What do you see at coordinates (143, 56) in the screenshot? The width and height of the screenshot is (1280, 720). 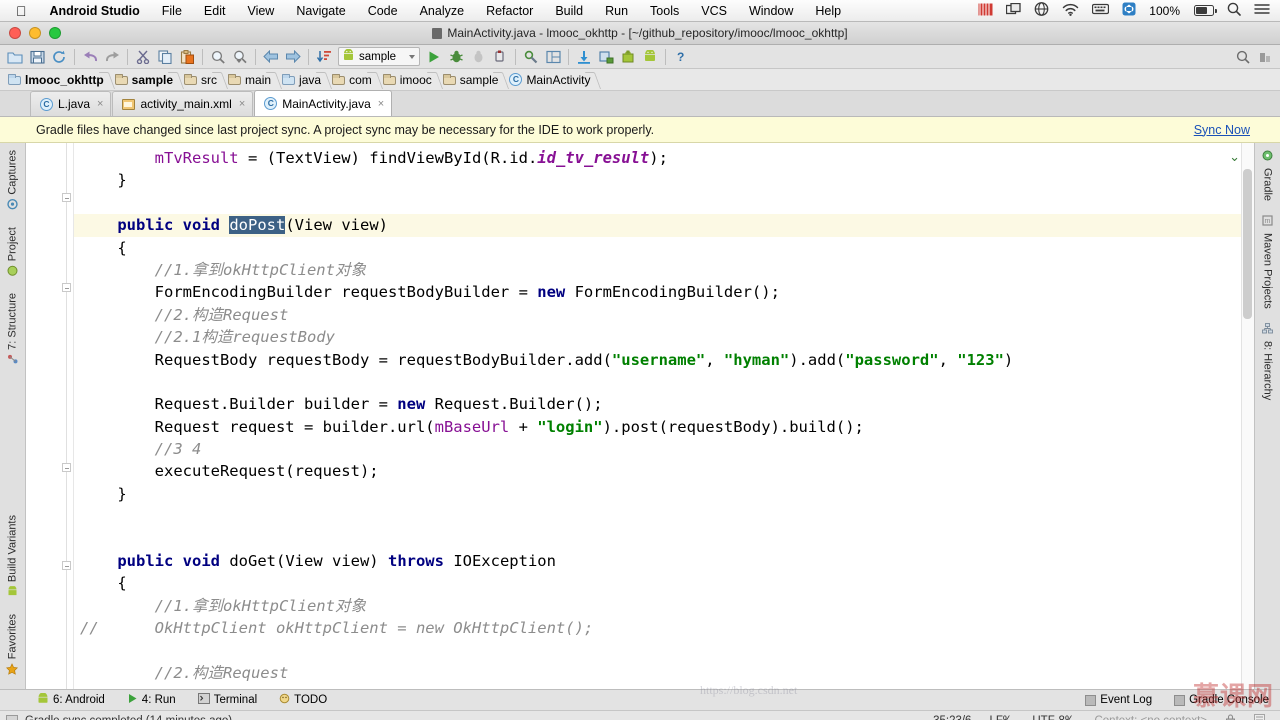 I see `cut-icon` at bounding box center [143, 56].